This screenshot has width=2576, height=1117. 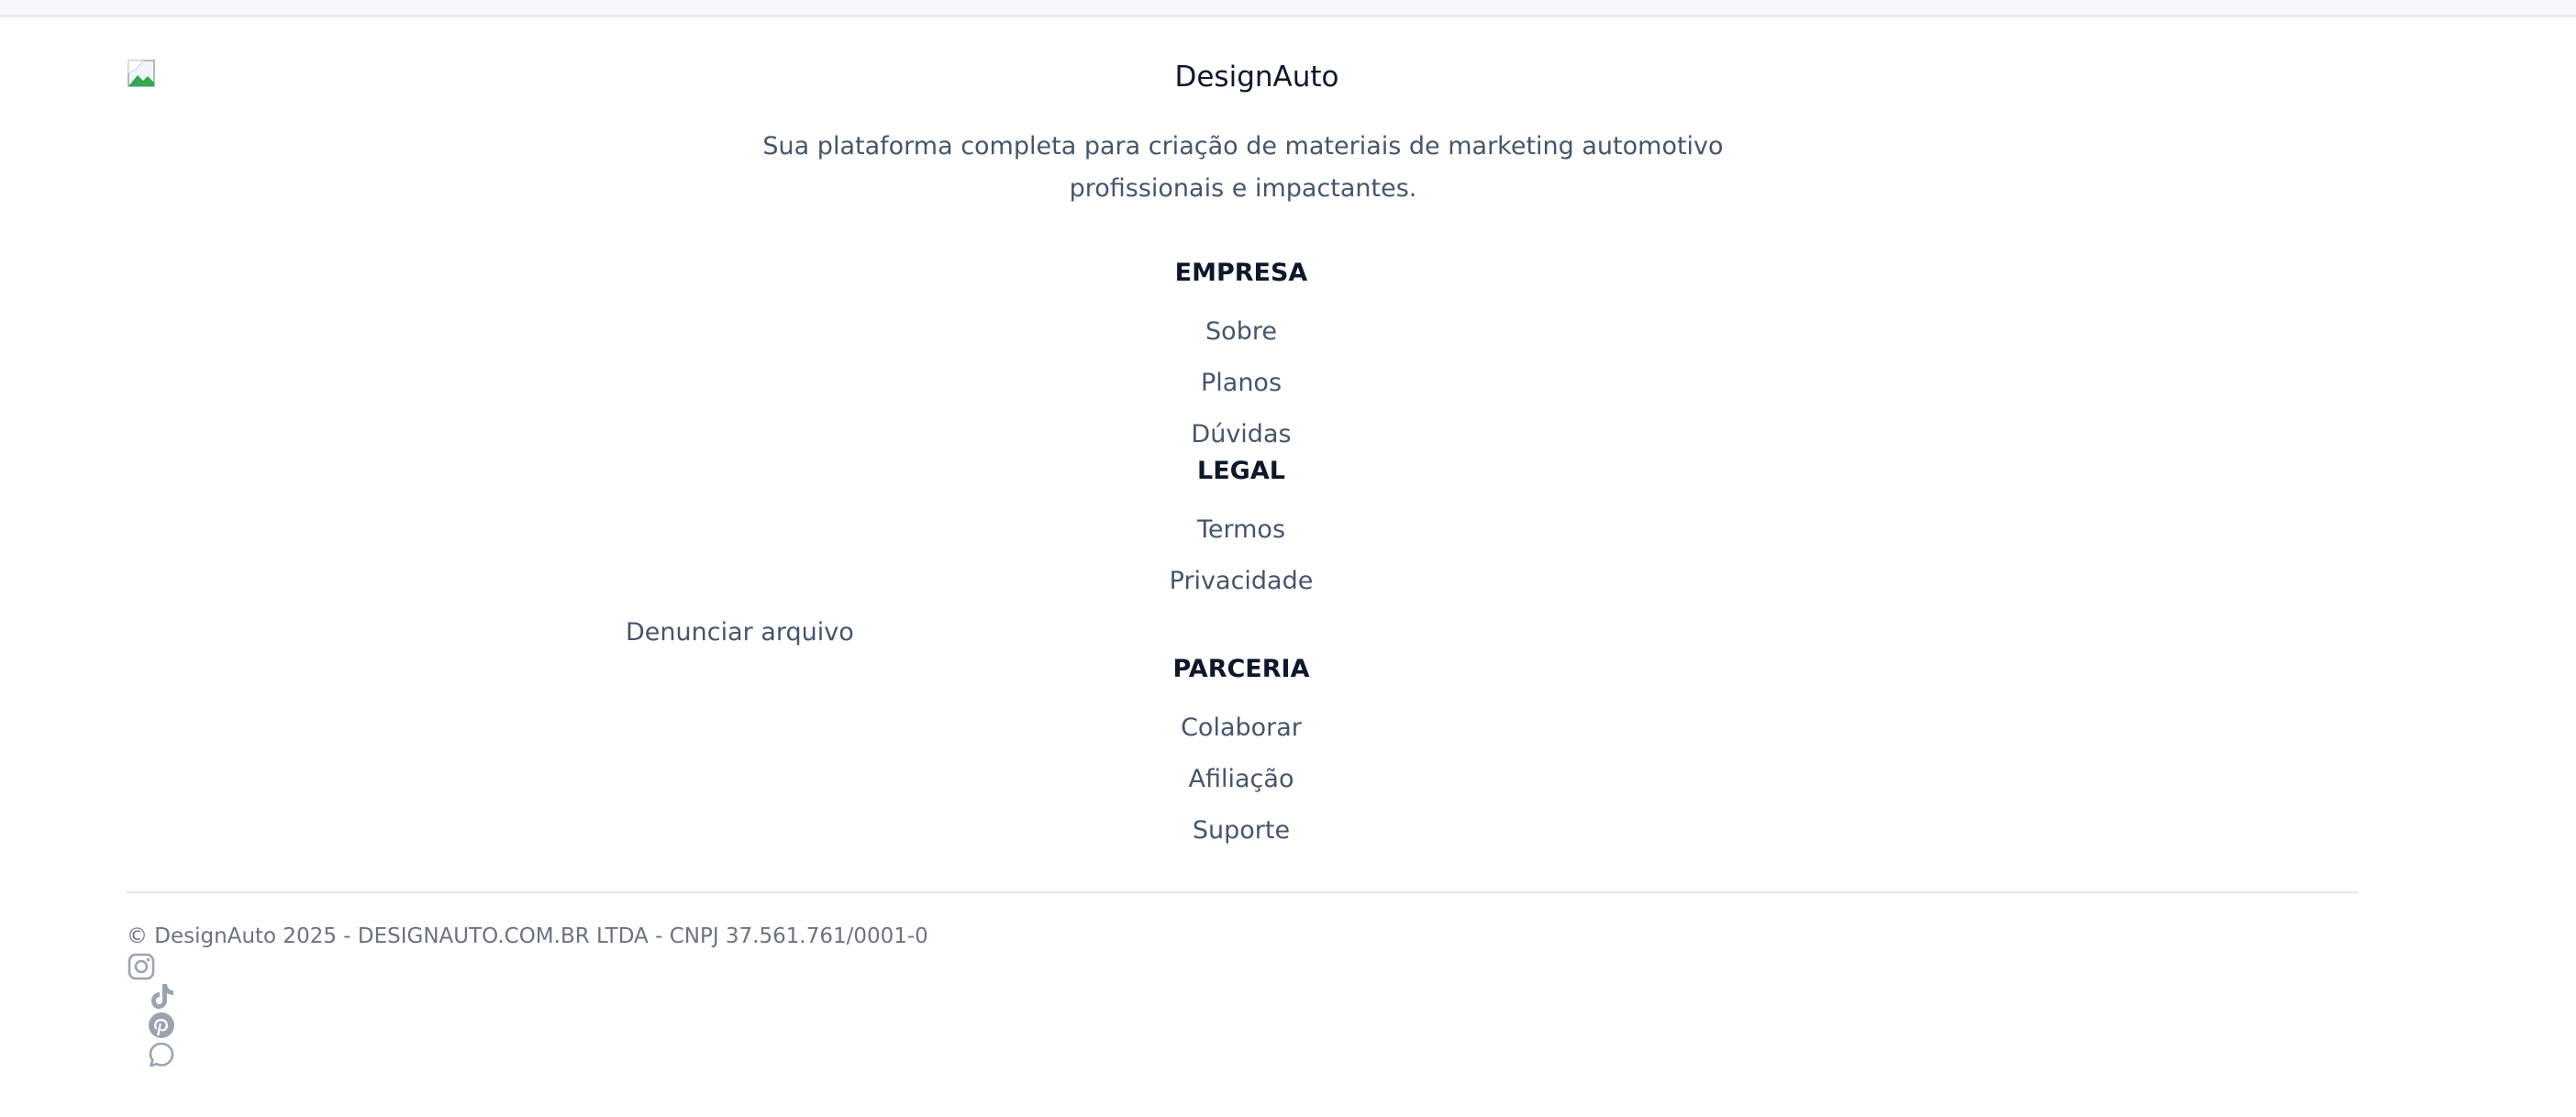 What do you see at coordinates (1241, 831) in the screenshot?
I see `link-suporte: Suporte` at bounding box center [1241, 831].